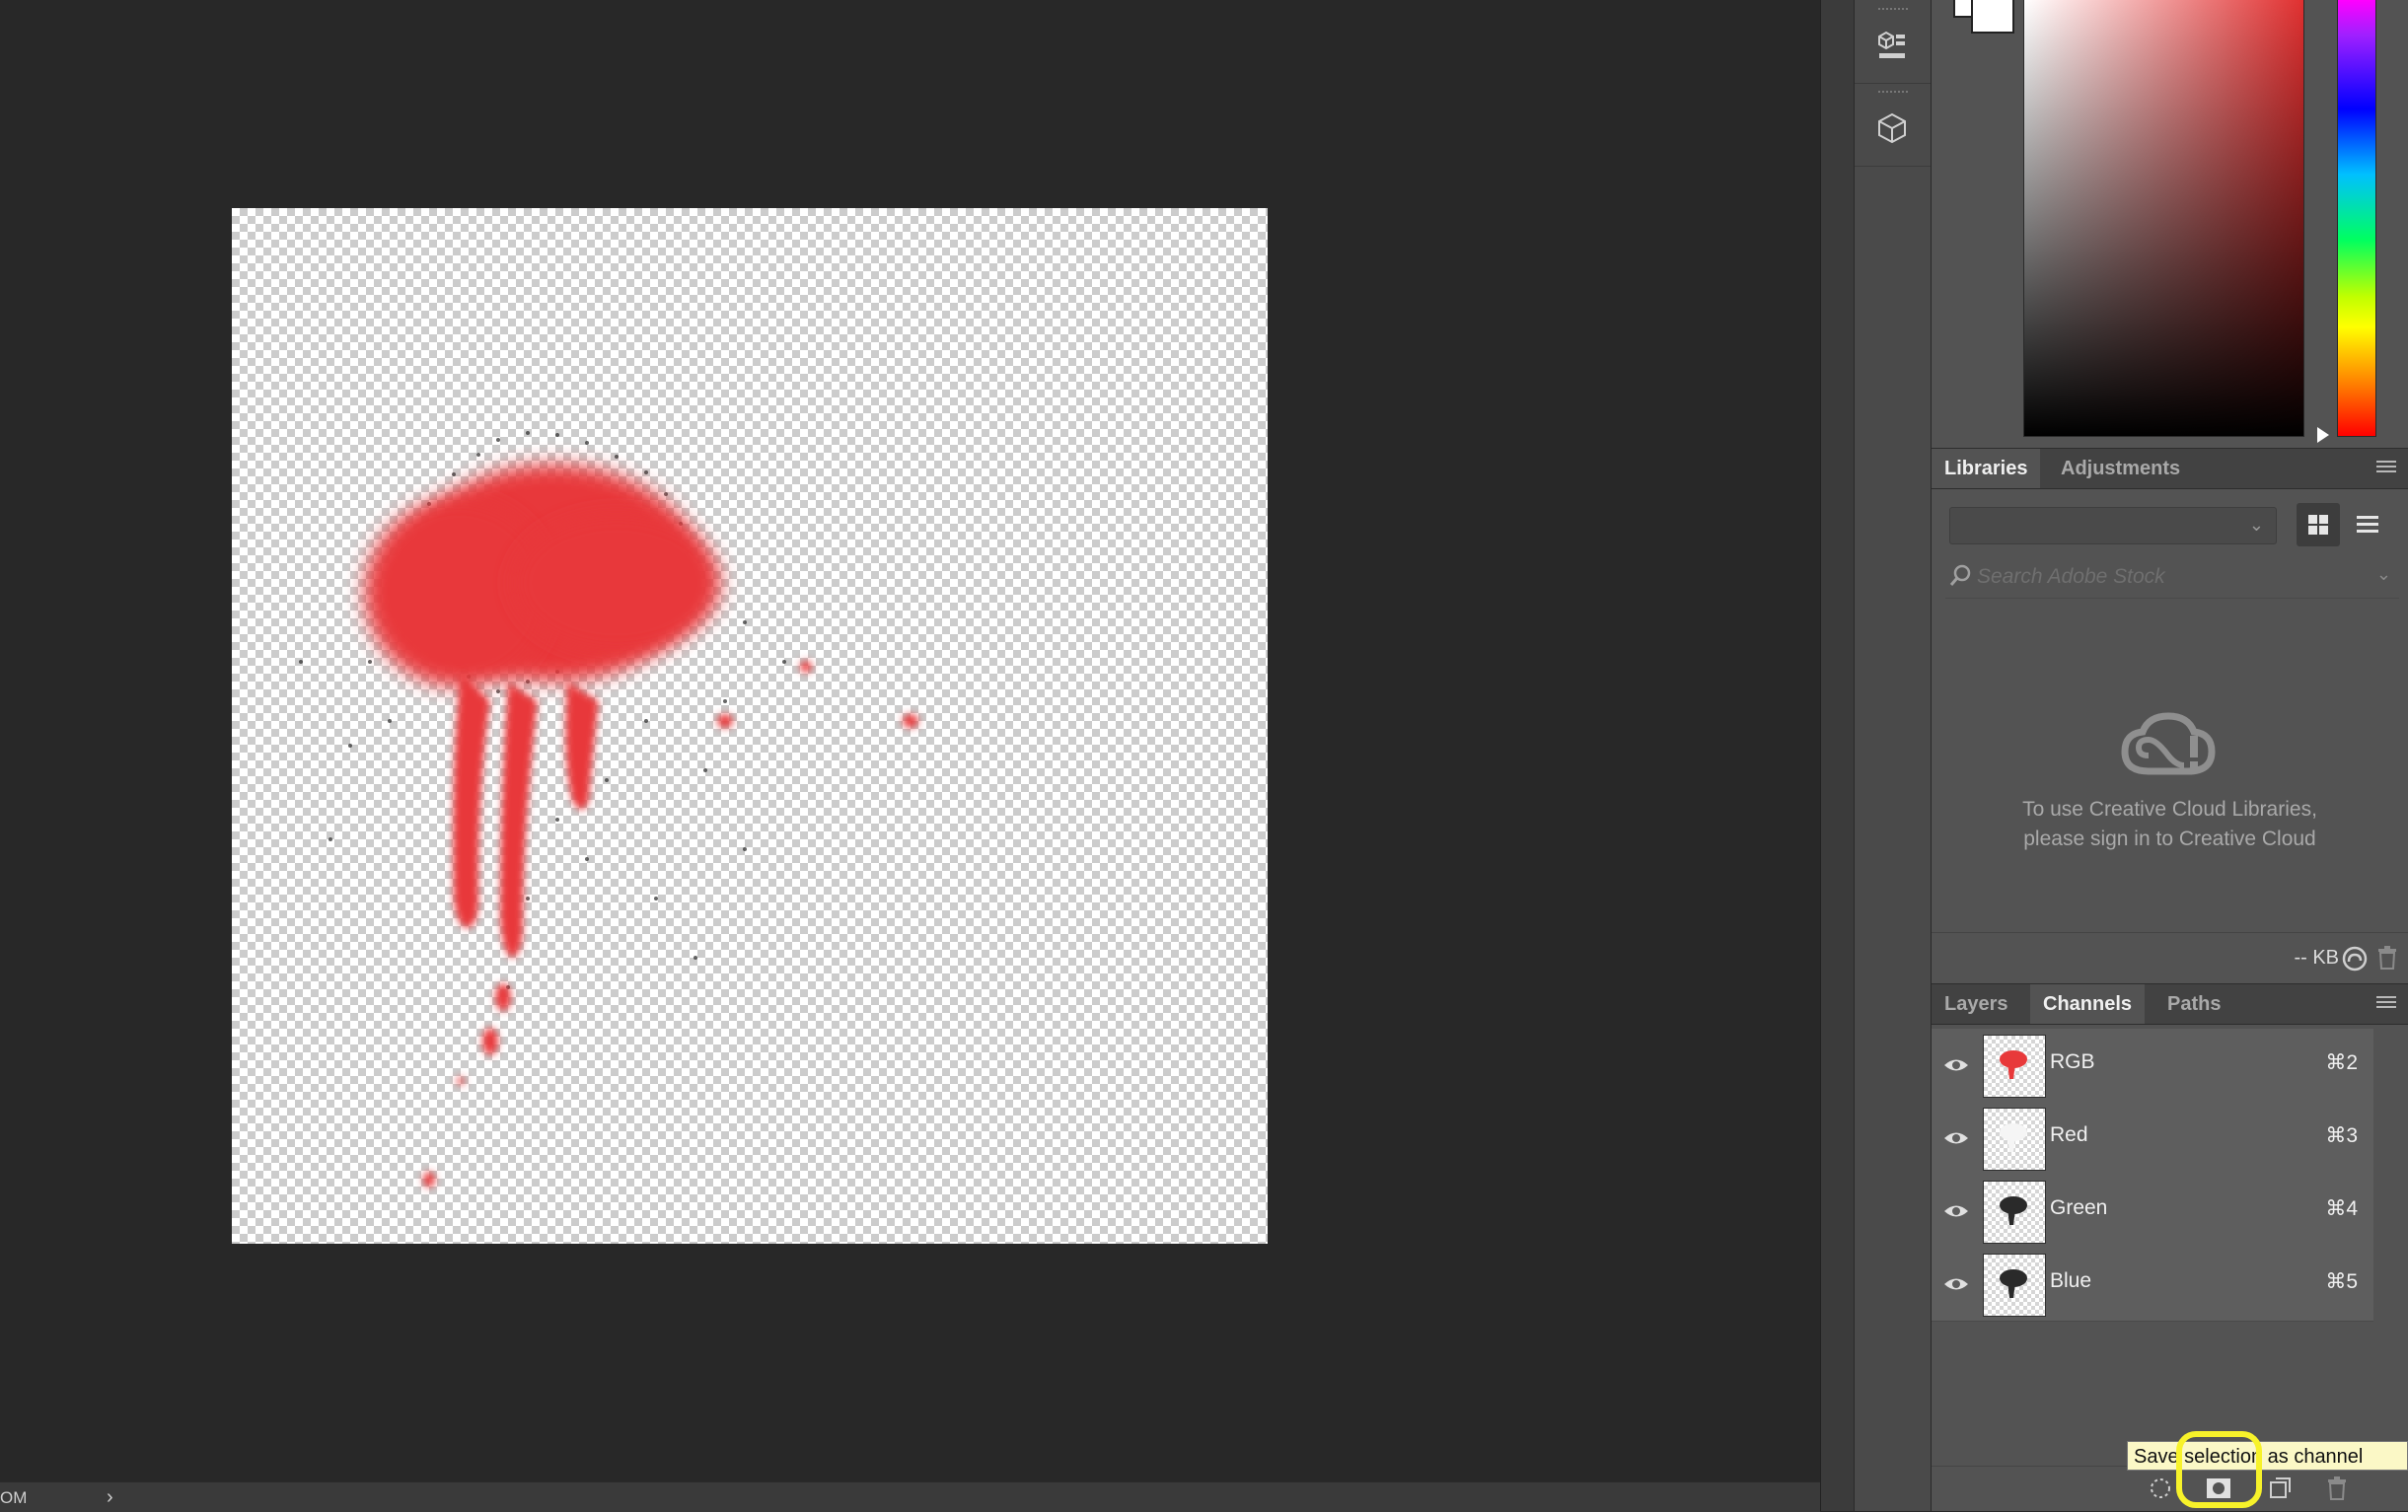  What do you see at coordinates (2172, 577) in the screenshot?
I see `stock-search-field: Search Adobe Stock ⌄` at bounding box center [2172, 577].